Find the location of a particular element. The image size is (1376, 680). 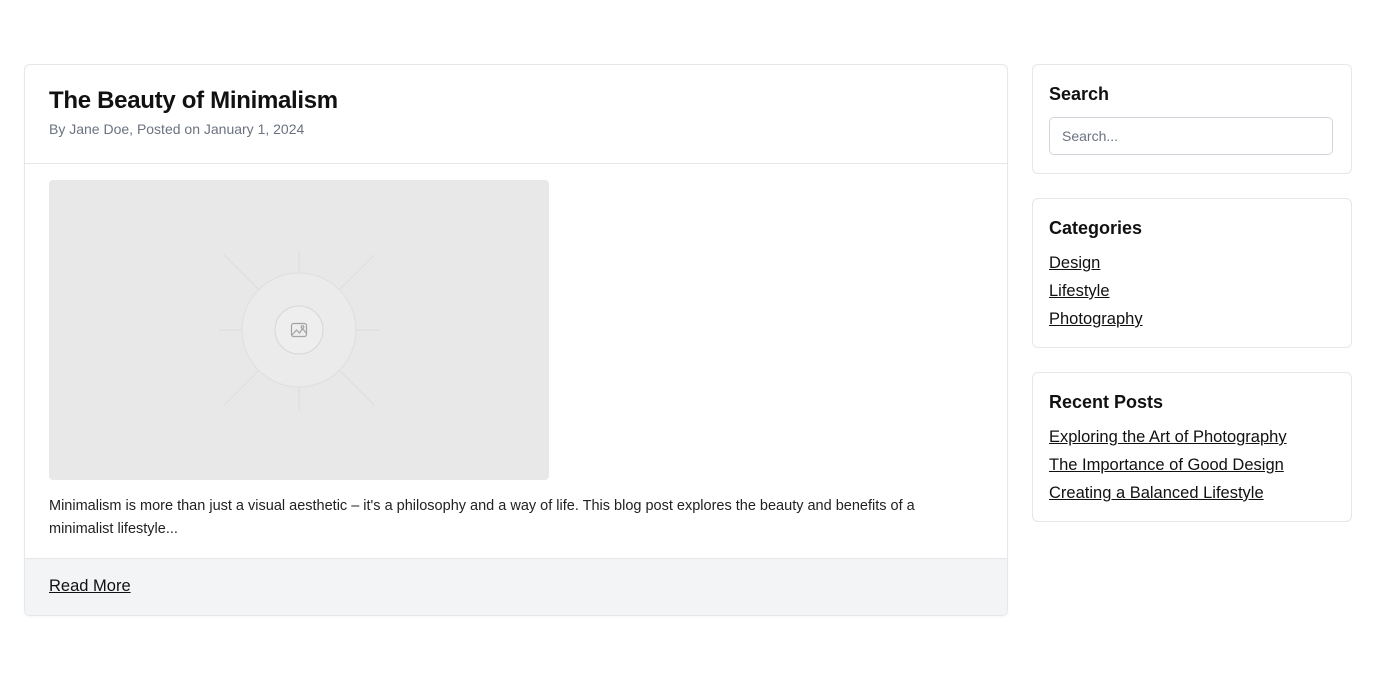

post-meta: By Jane Doe, Posted on January 1, 2024 is located at coordinates (177, 129).